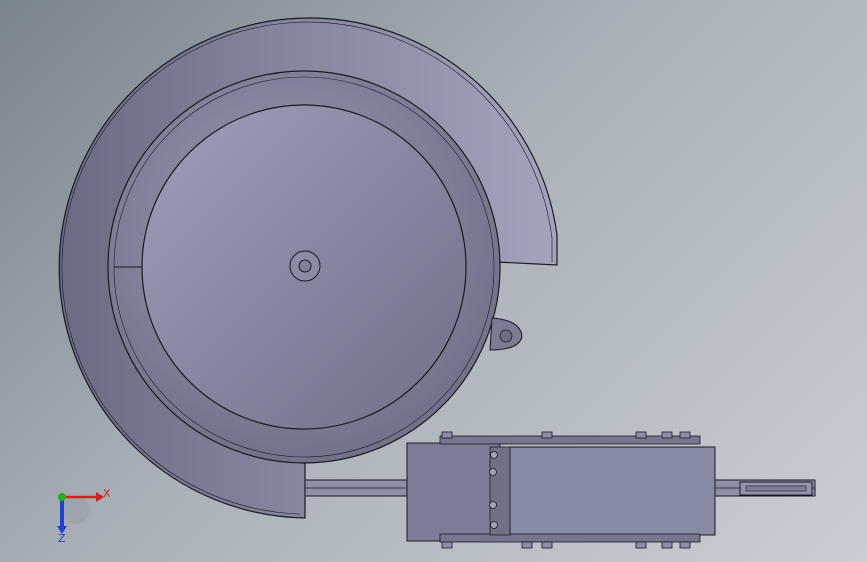 This screenshot has width=867, height=562. Describe the element at coordinates (566, 545) in the screenshot. I see `feeder-bolts-bottom` at that location.